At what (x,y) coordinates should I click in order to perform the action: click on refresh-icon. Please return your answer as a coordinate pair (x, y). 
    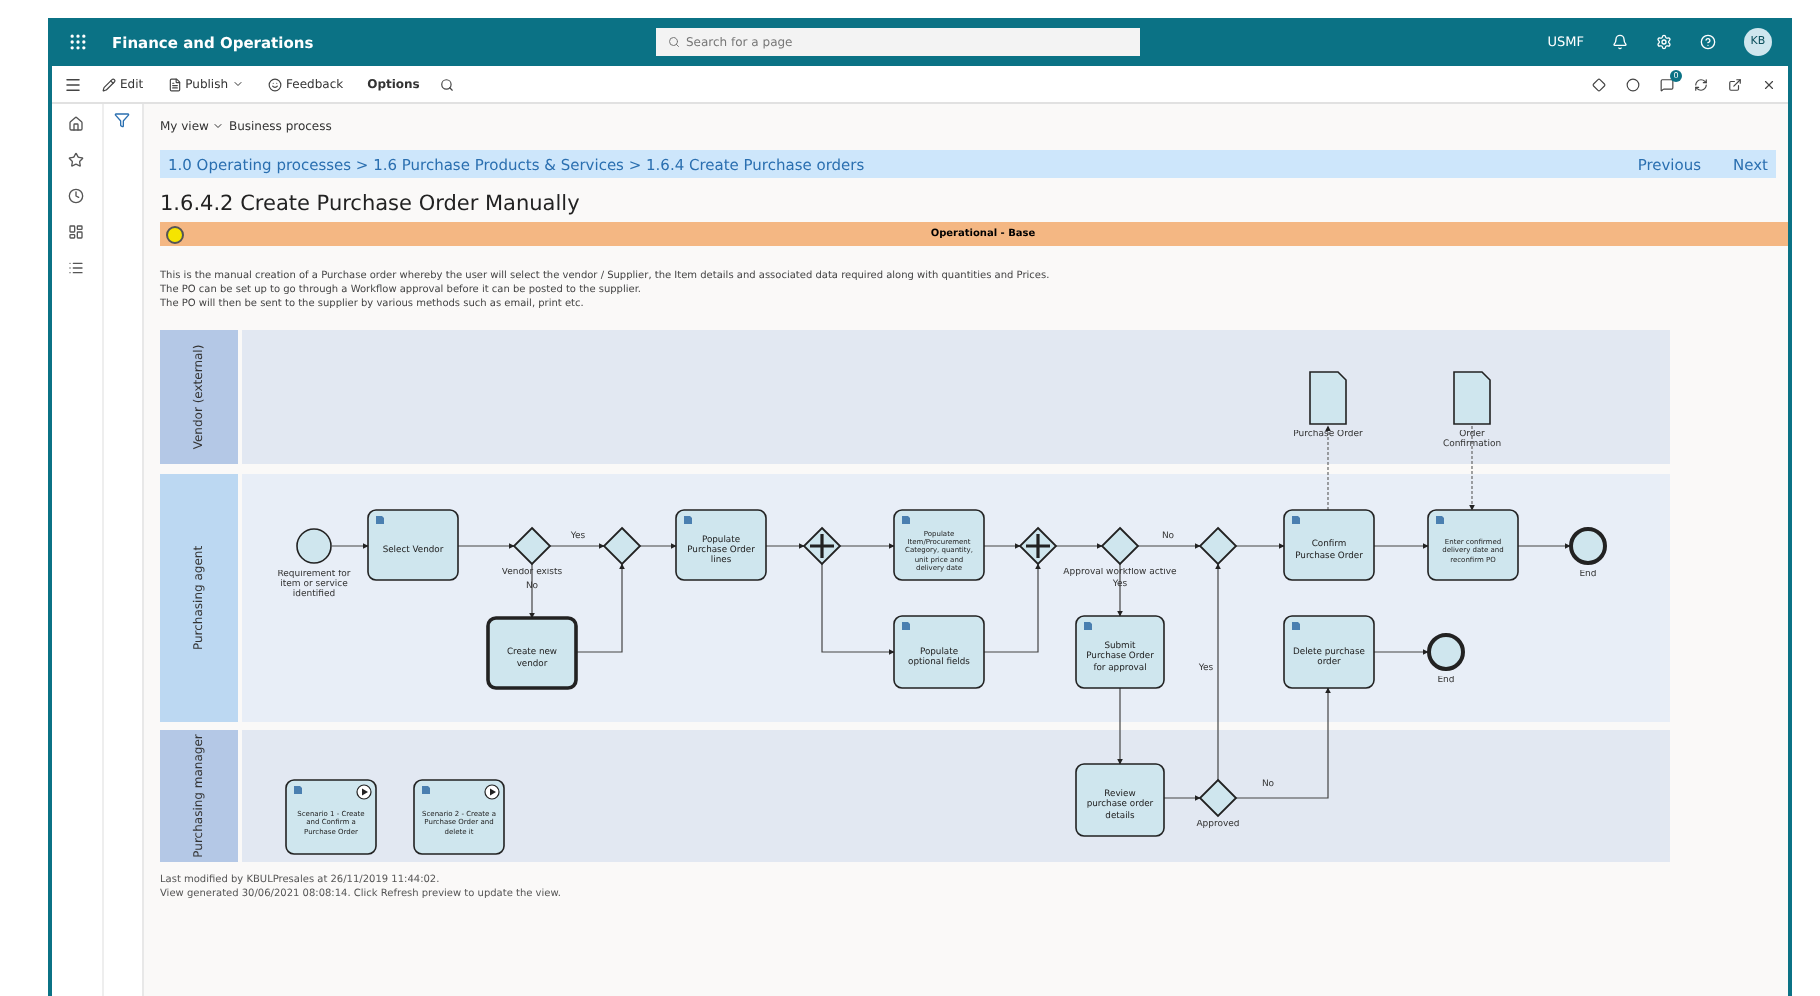
    Looking at the image, I should click on (1701, 84).